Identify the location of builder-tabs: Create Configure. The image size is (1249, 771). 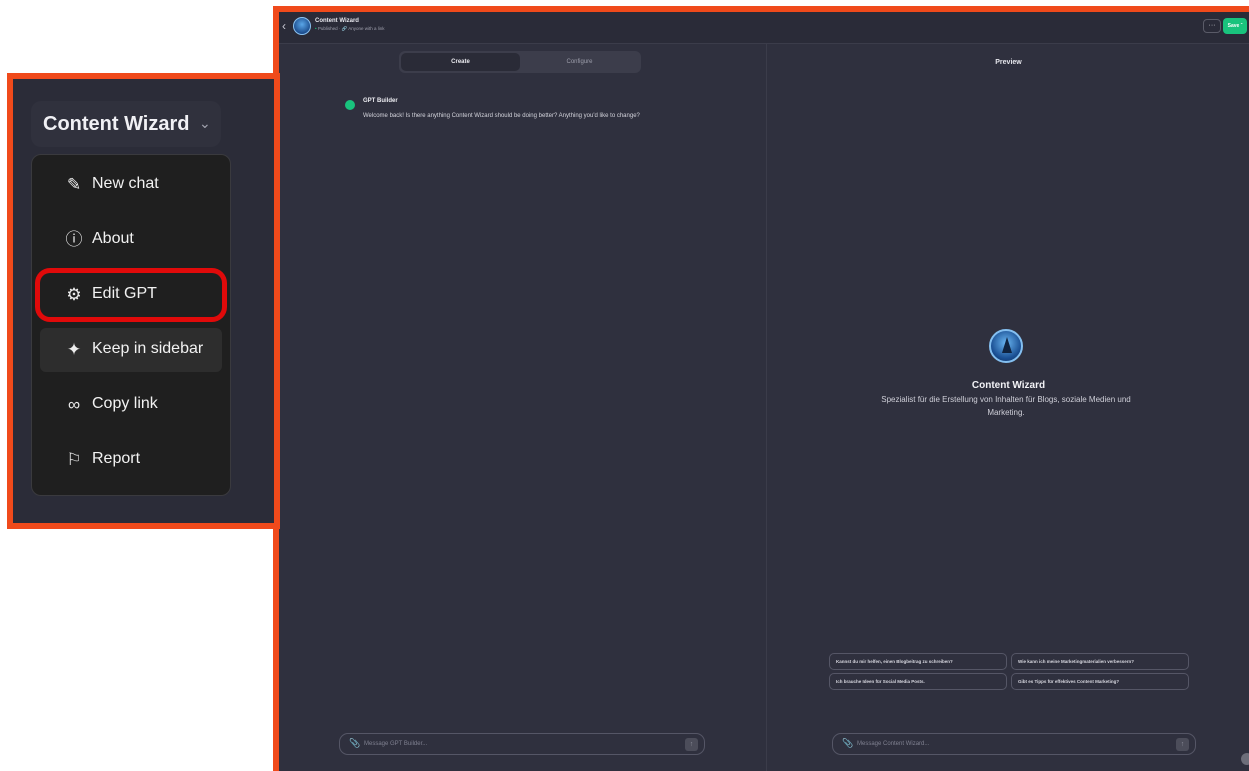
(520, 62).